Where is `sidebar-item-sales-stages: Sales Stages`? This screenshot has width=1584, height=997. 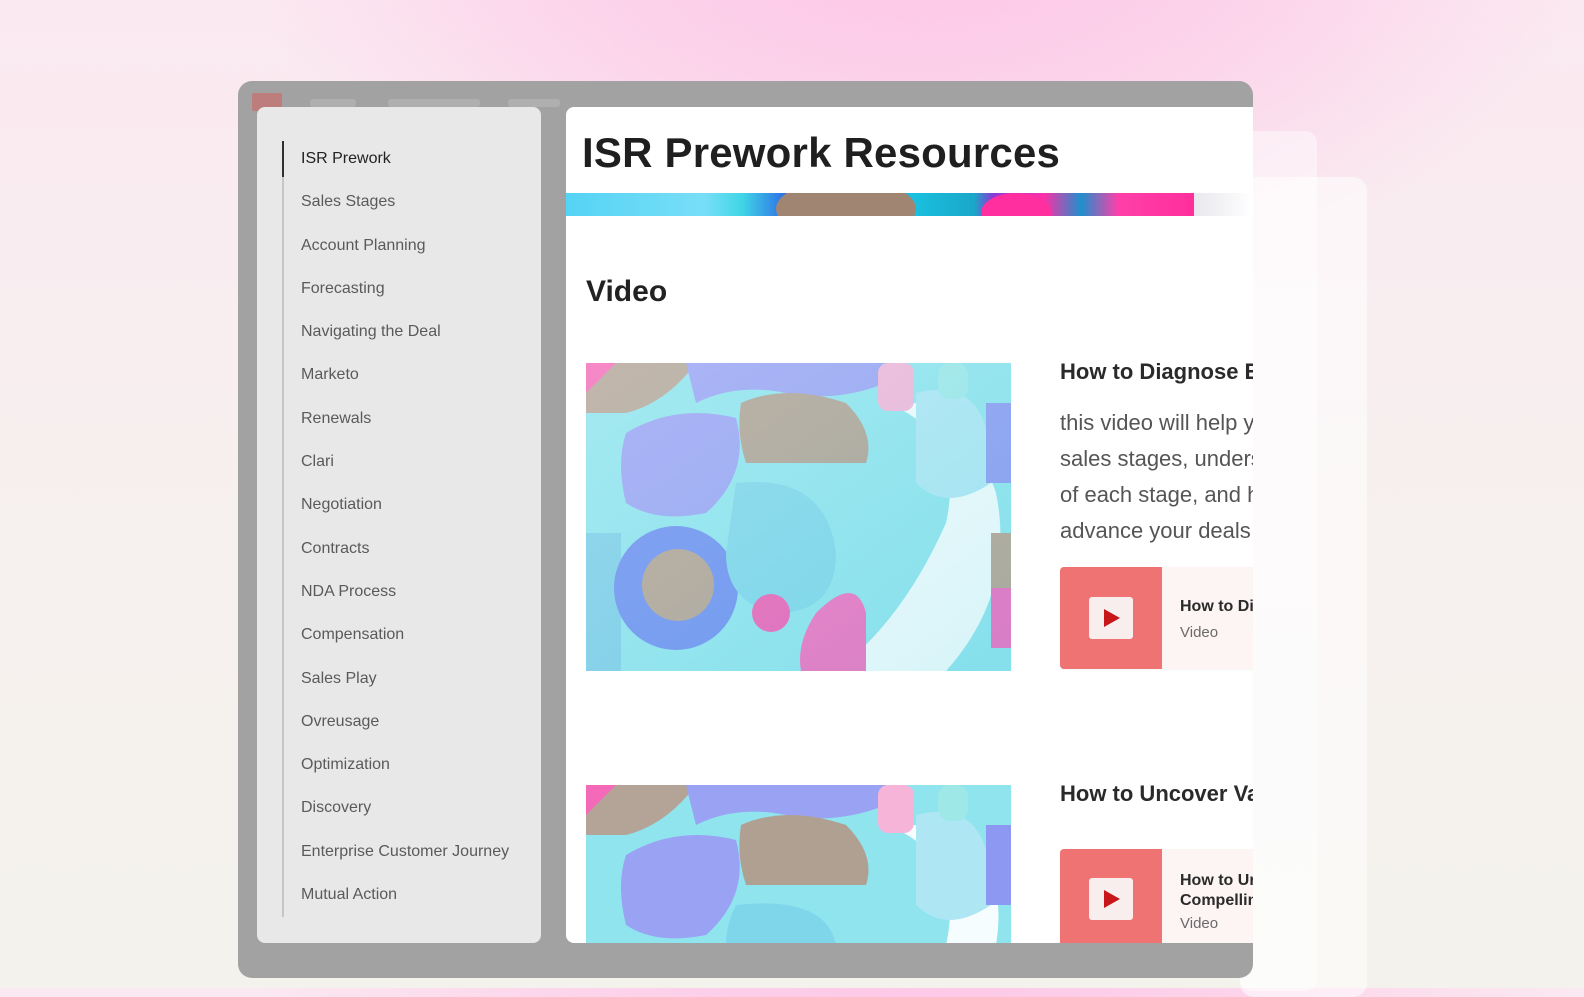
sidebar-item-sales-stages: Sales Stages is located at coordinates (405, 205).